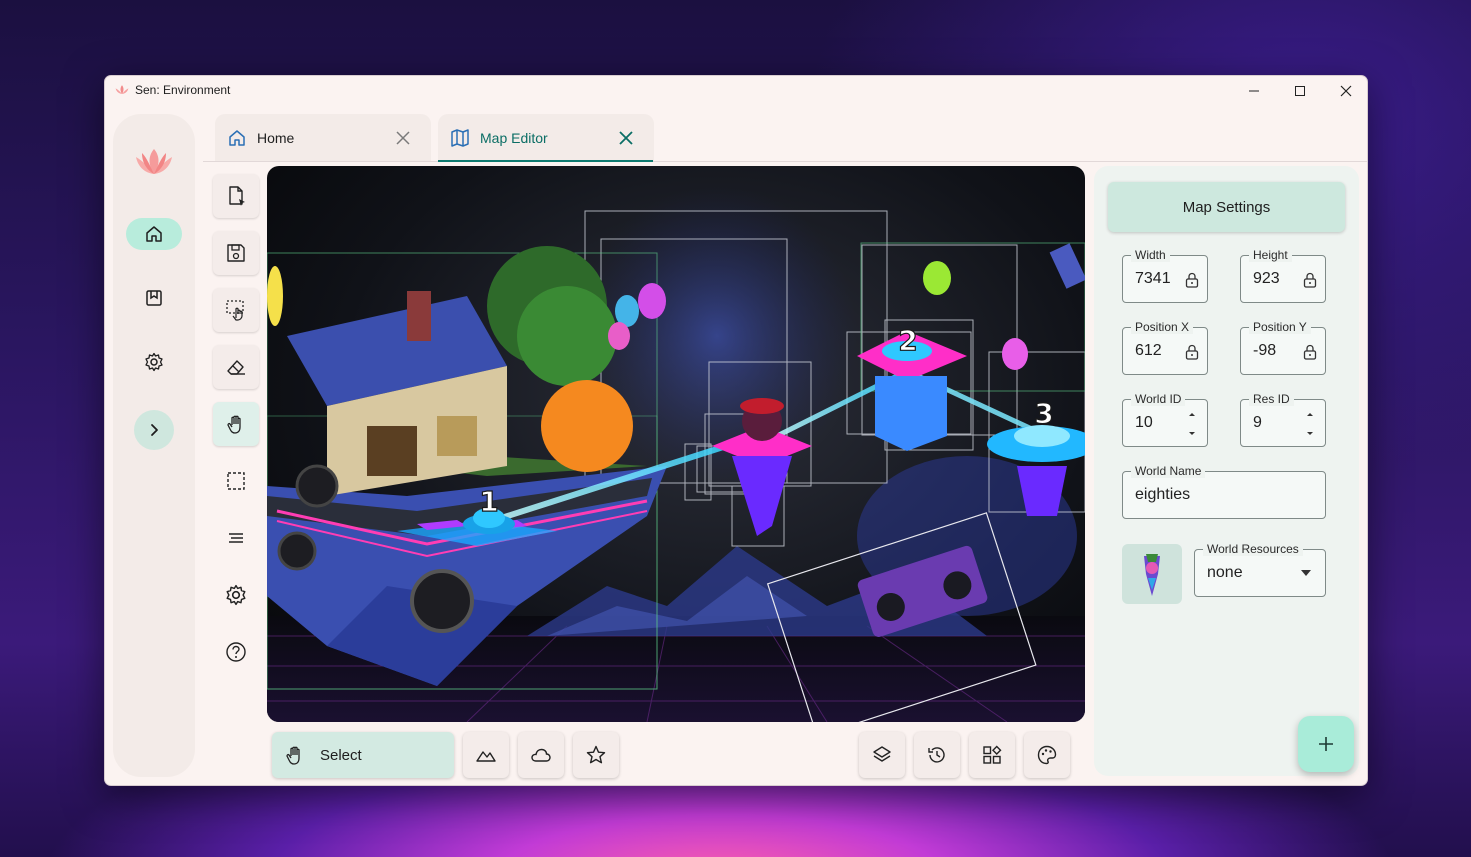 Image resolution: width=1471 pixels, height=857 pixels. I want to click on favorite-button, so click(596, 755).